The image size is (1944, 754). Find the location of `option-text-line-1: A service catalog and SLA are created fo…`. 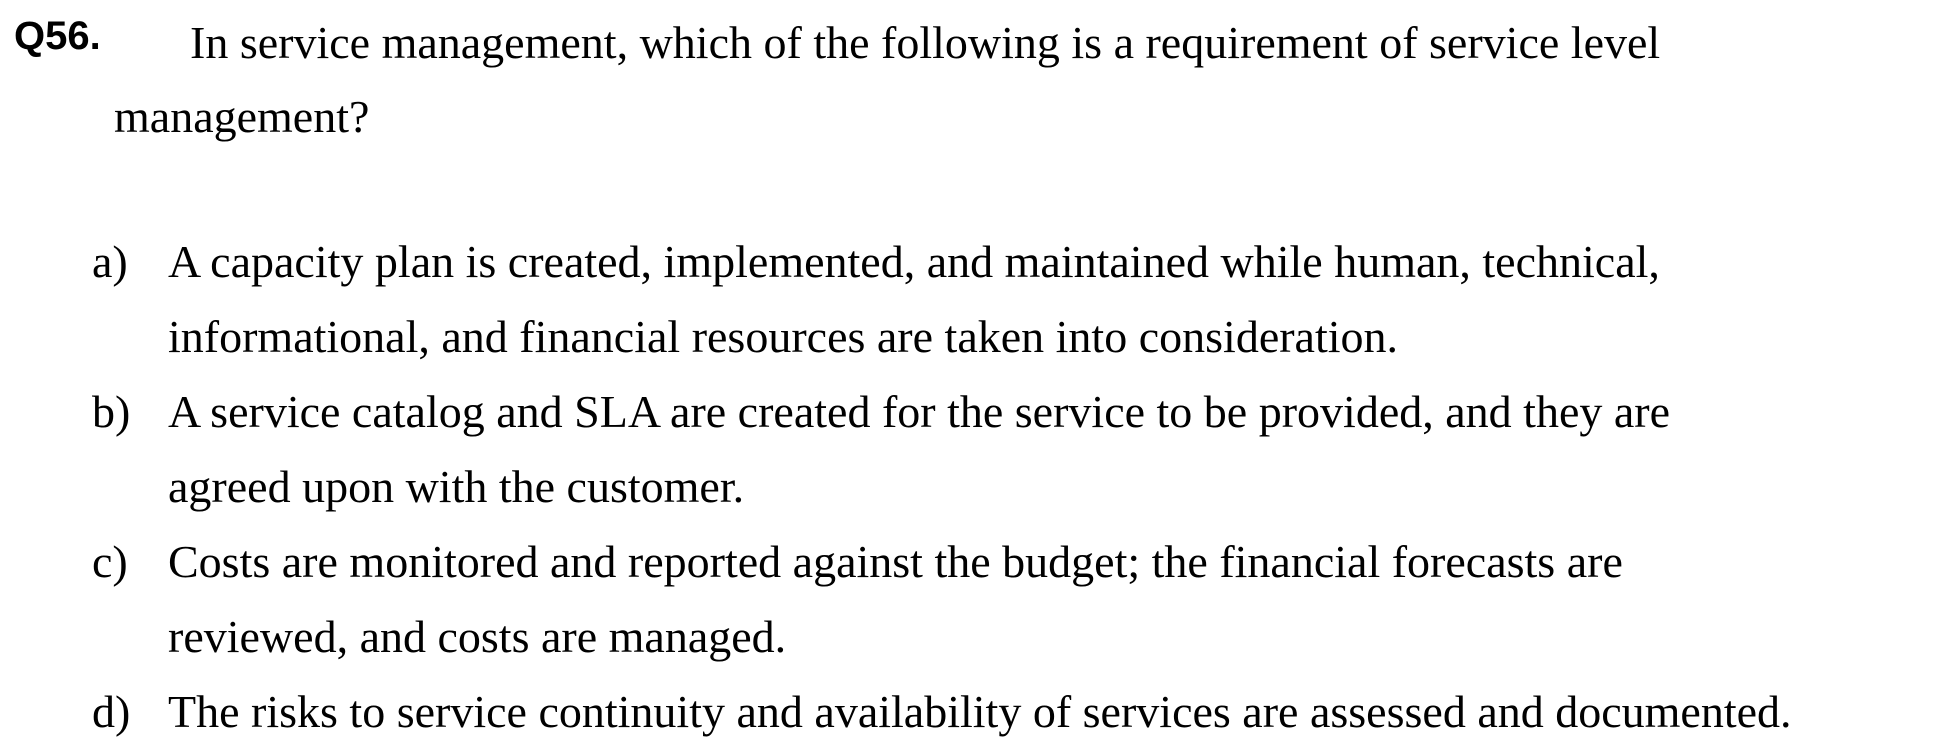

option-text-line-1: A service catalog and SLA are created fo… is located at coordinates (919, 411).